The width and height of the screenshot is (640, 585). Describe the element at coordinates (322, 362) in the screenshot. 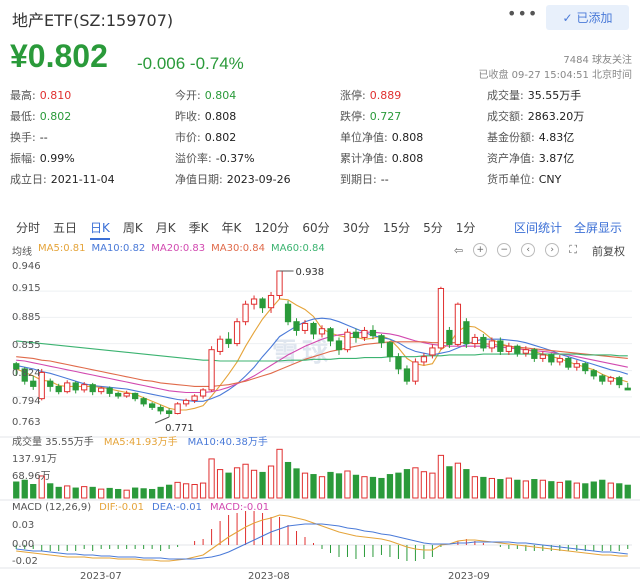

I see `ma-line` at that location.